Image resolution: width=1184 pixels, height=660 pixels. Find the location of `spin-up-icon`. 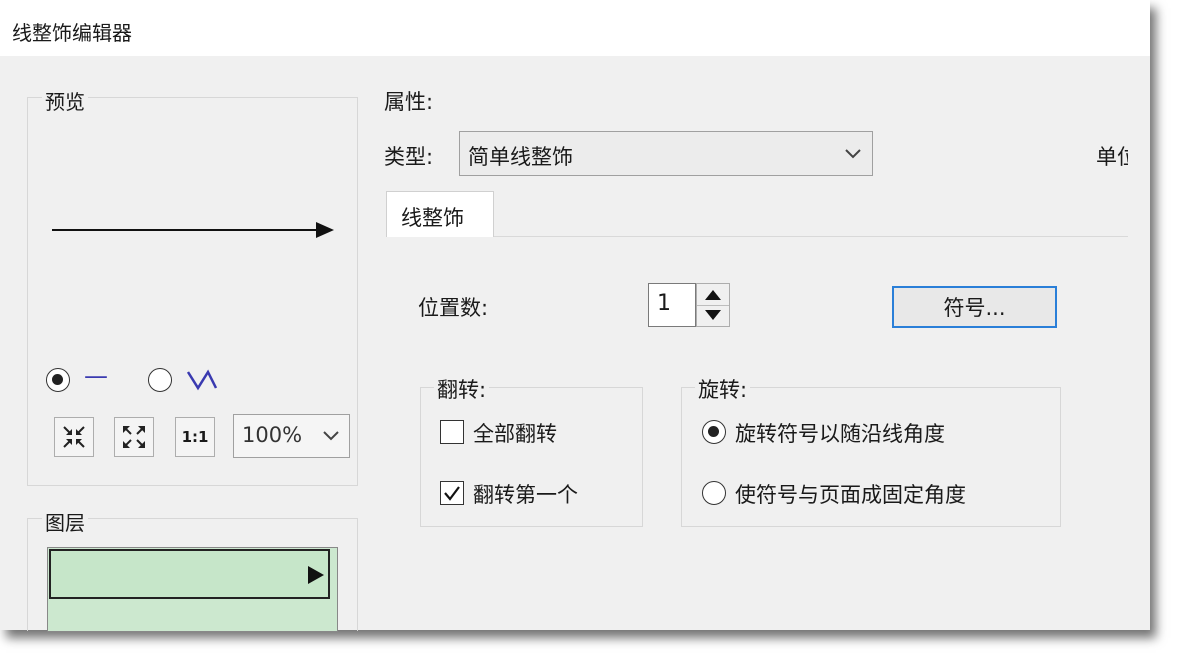

spin-up-icon is located at coordinates (713, 295).